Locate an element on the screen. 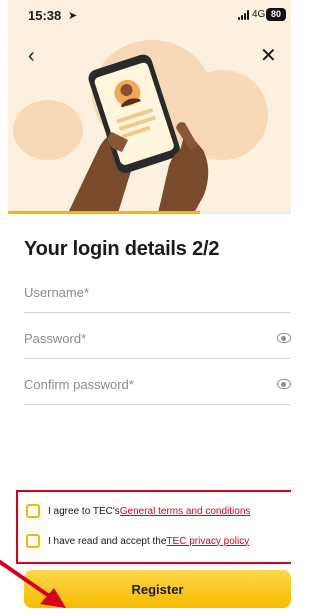 The height and width of the screenshot is (616, 320). show-confirm-password-eye-icon is located at coordinates (284, 384).